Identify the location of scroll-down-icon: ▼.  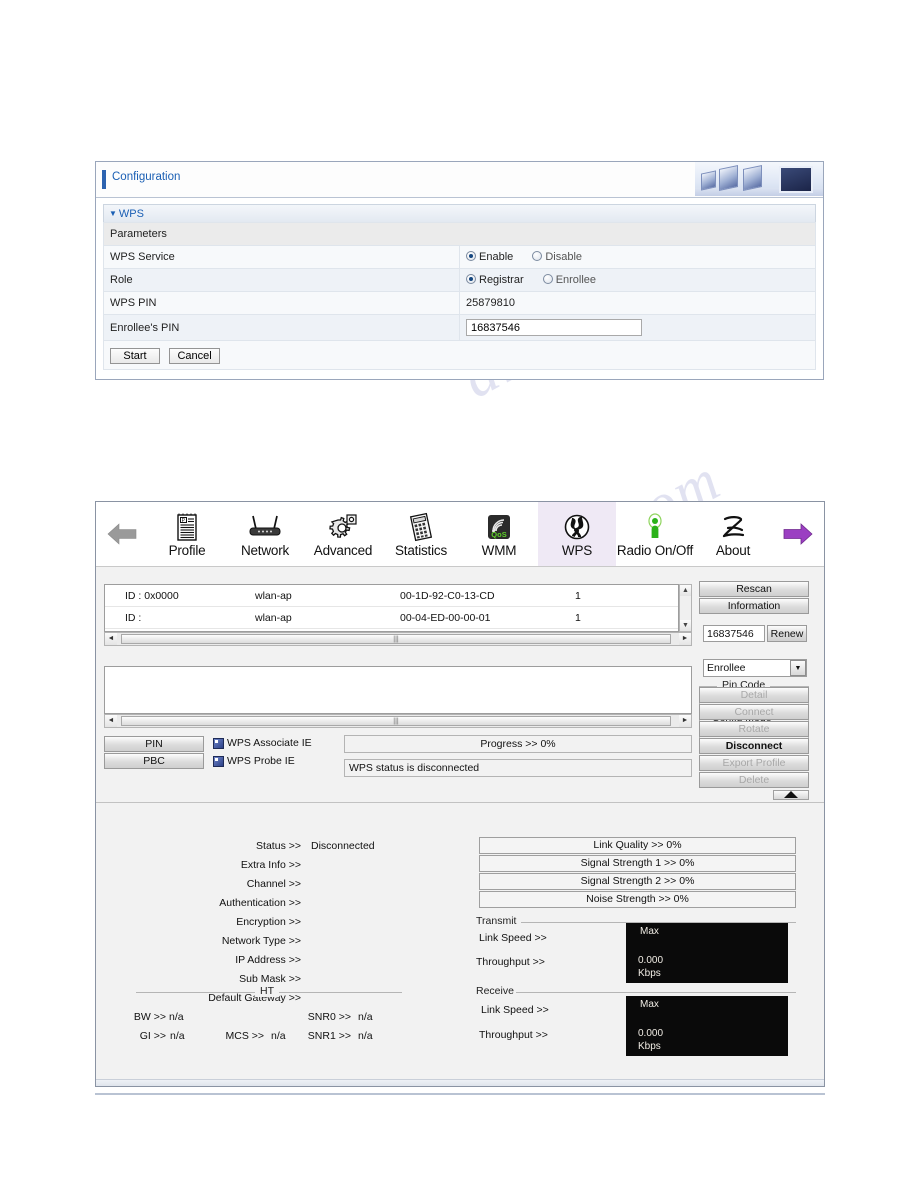
(685, 625).